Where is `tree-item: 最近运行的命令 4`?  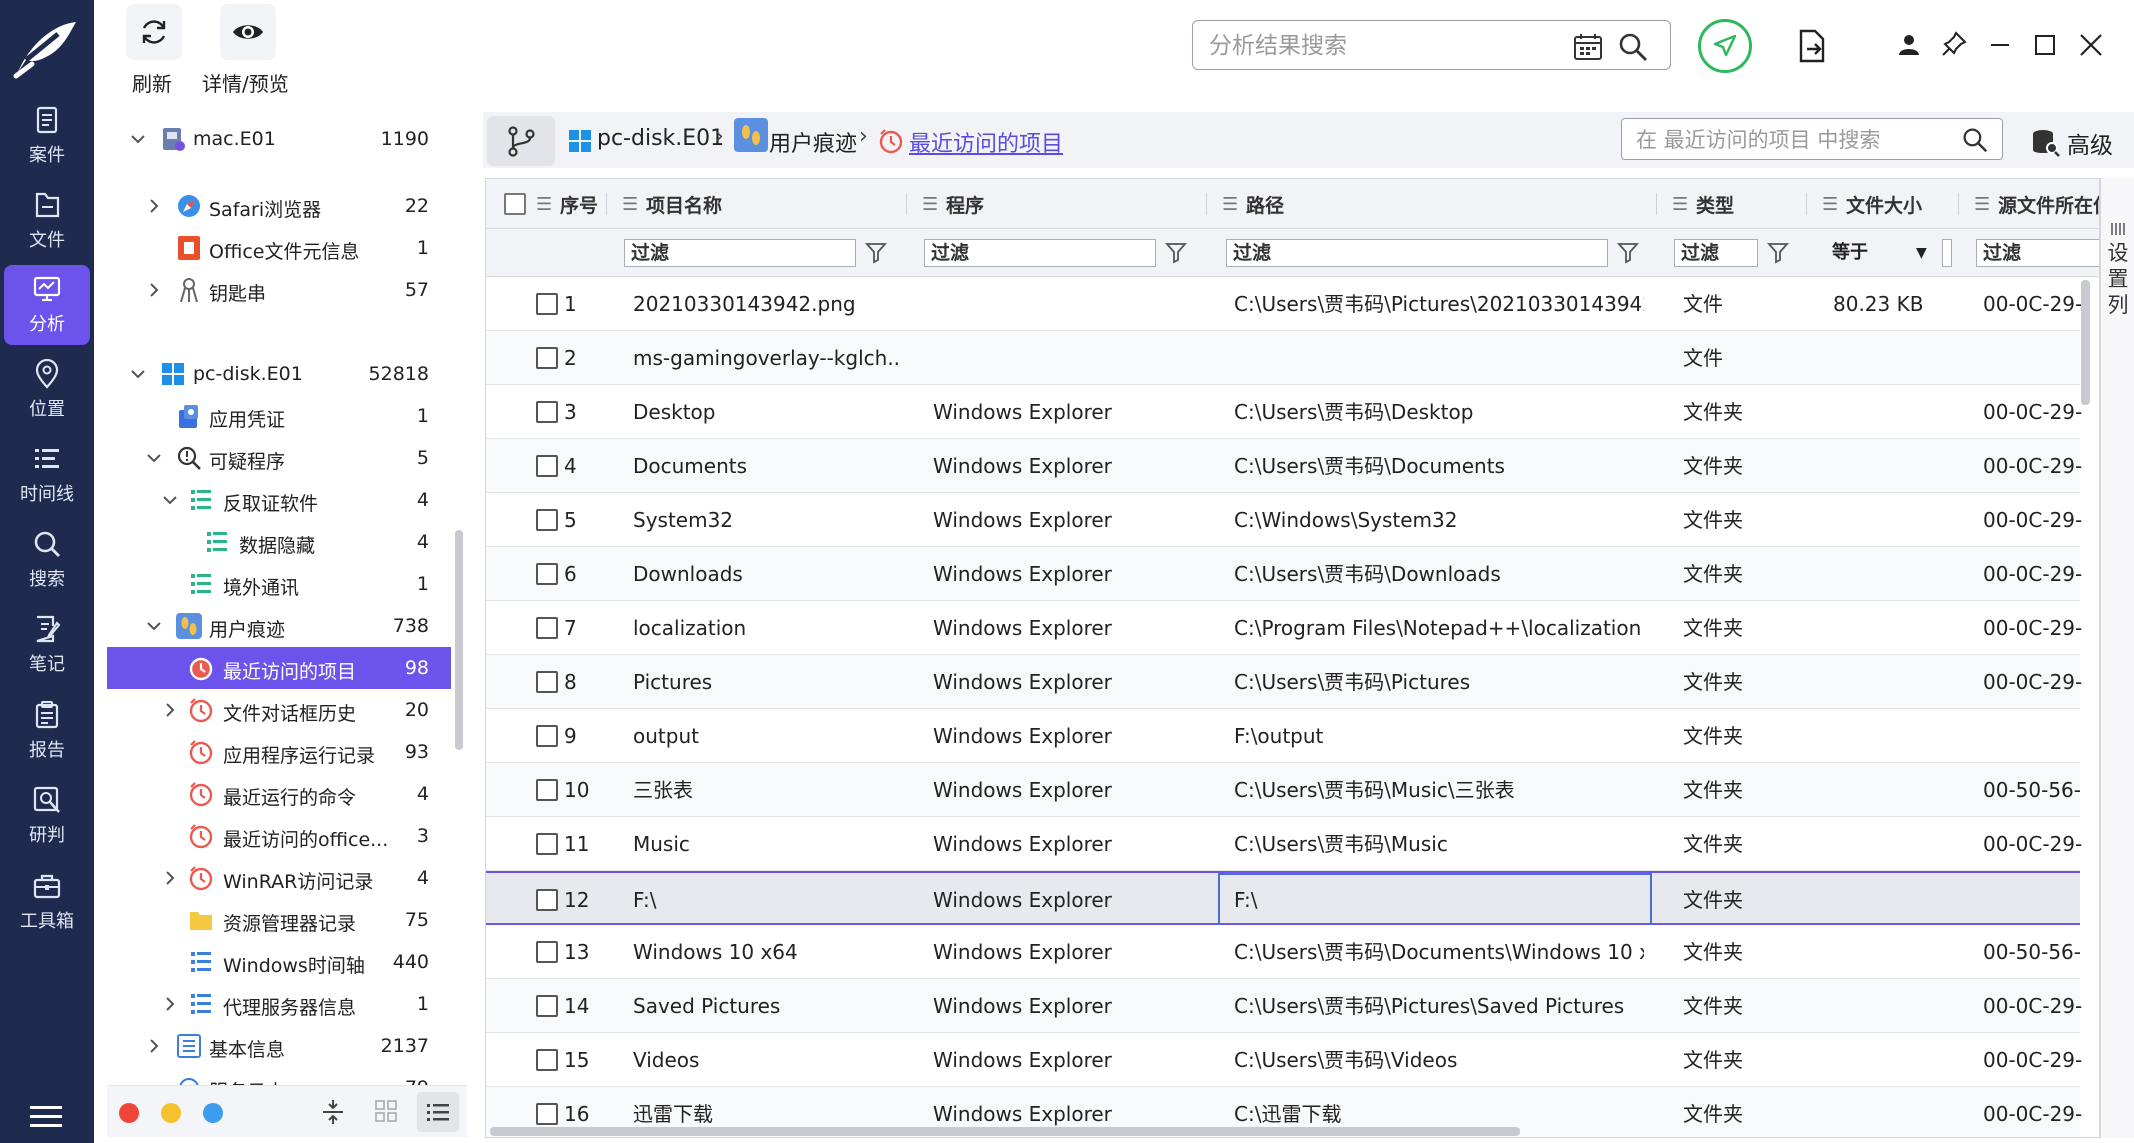
tree-item: 最近运行的命令 4 is located at coordinates (279, 794).